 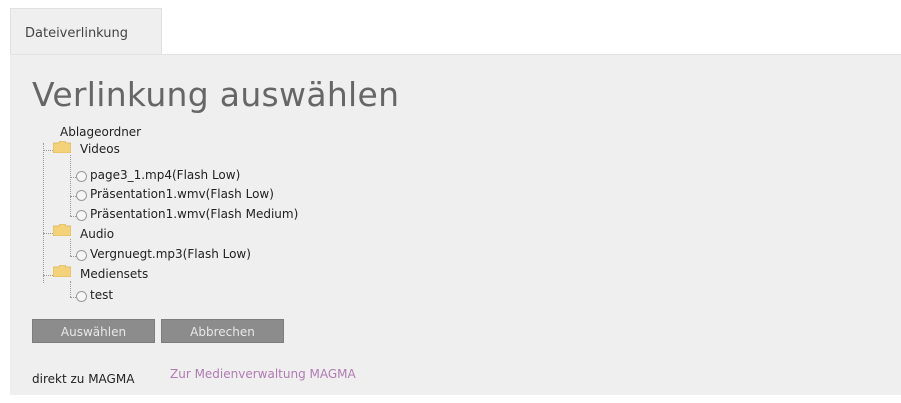 What do you see at coordinates (182, 194) in the screenshot?
I see `file-label: Präsentation1.wmv(Flash Low)` at bounding box center [182, 194].